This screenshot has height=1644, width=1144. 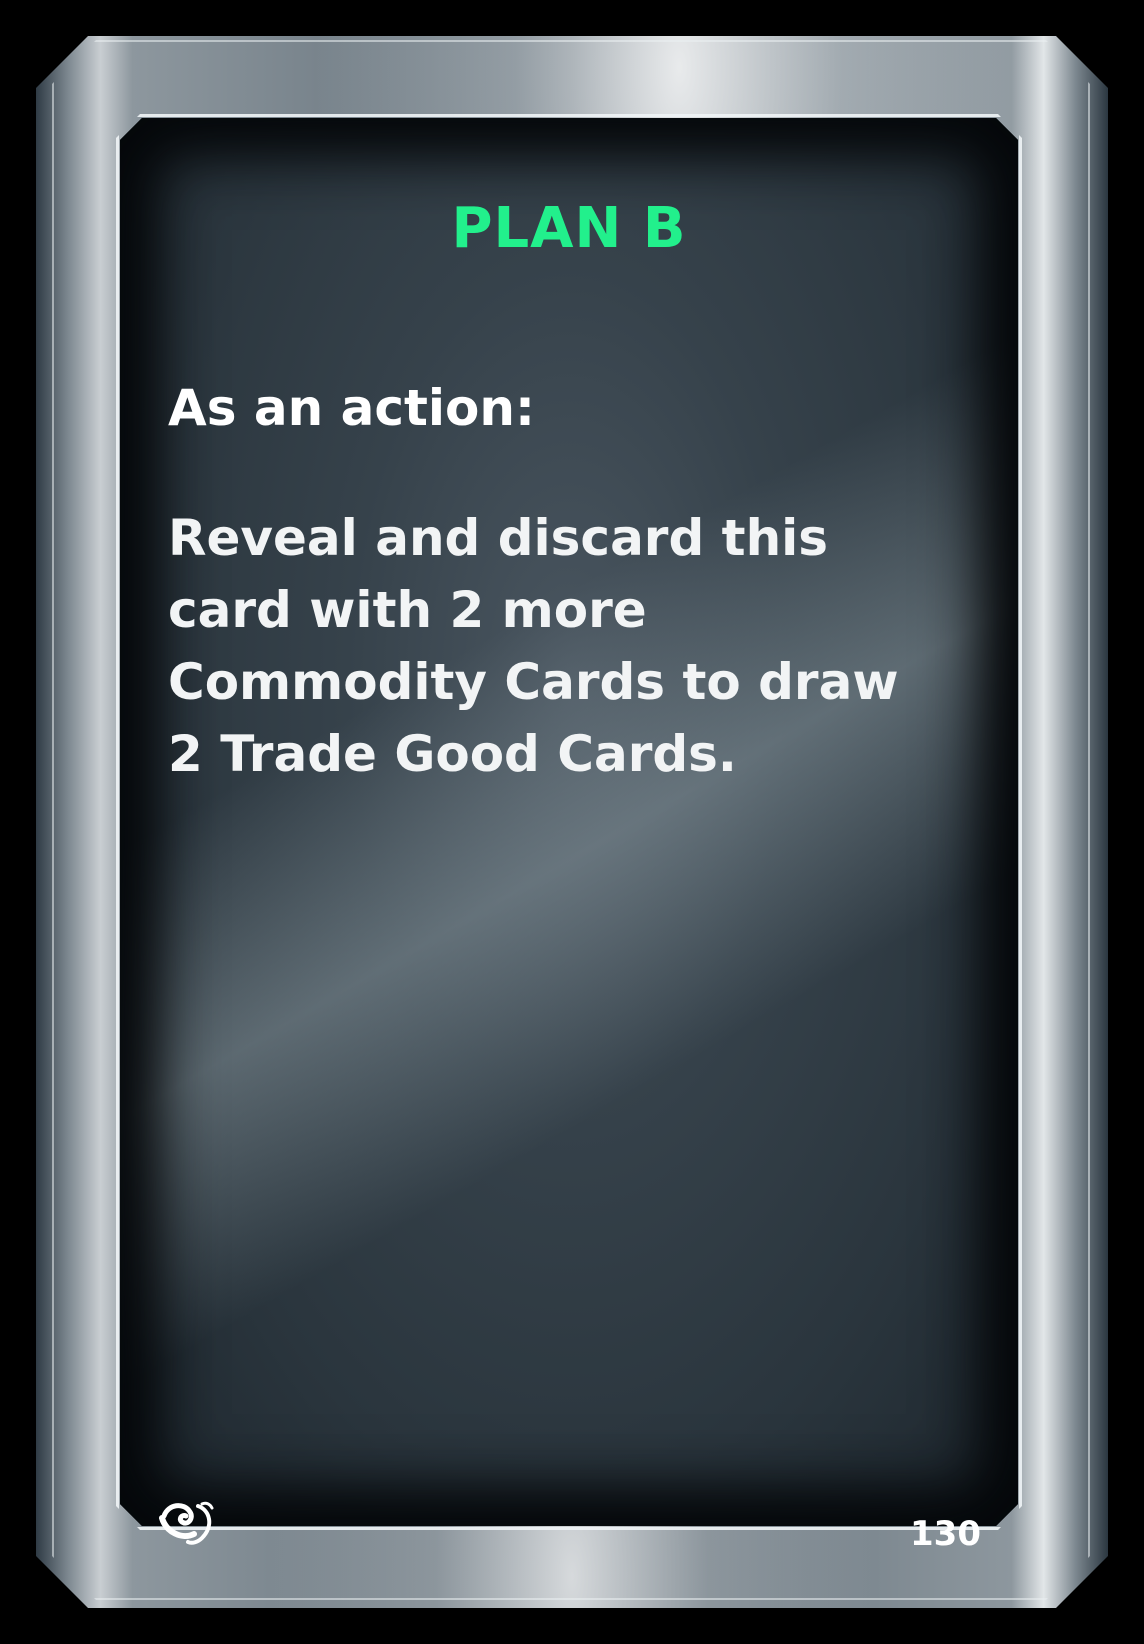 What do you see at coordinates (945, 1534) in the screenshot?
I see `card-number: 130` at bounding box center [945, 1534].